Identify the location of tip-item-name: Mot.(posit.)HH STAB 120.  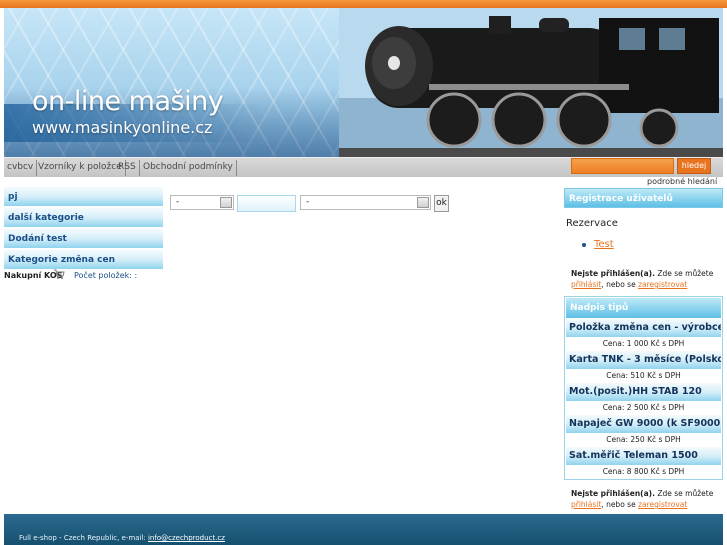
(643, 392).